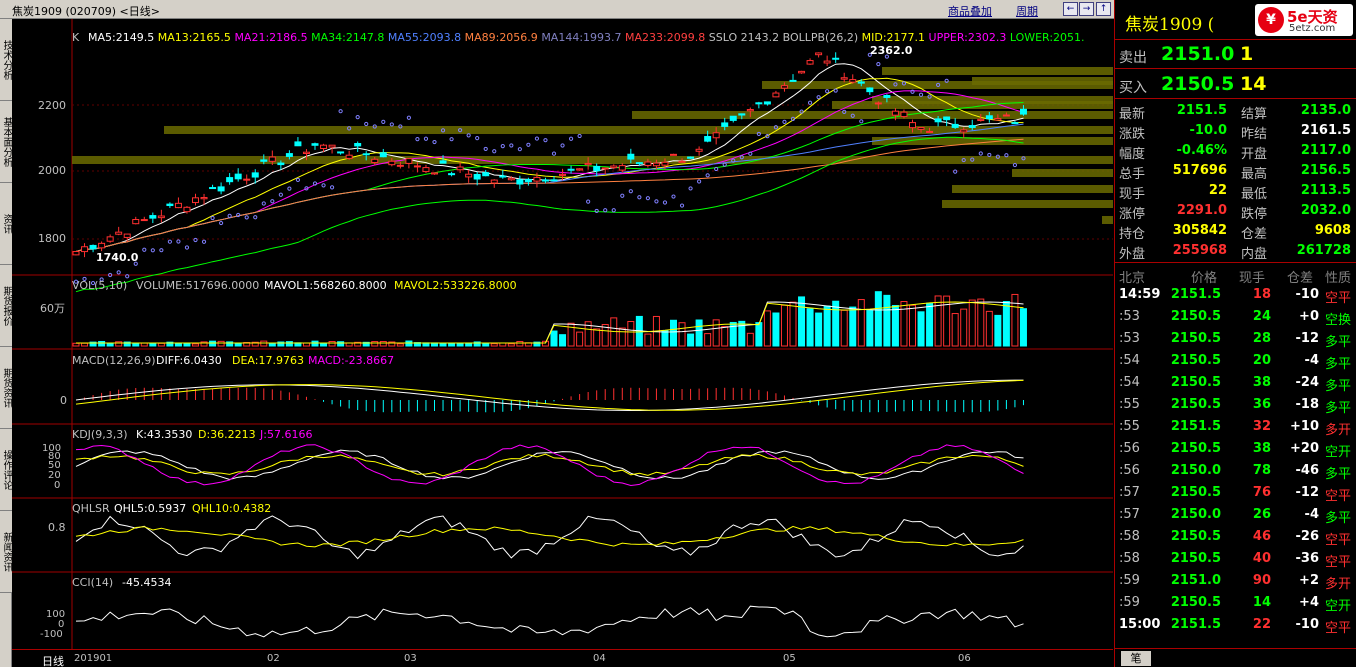  Describe the element at coordinates (1103, 9) in the screenshot. I see `zoom-in-button: ↑` at that location.